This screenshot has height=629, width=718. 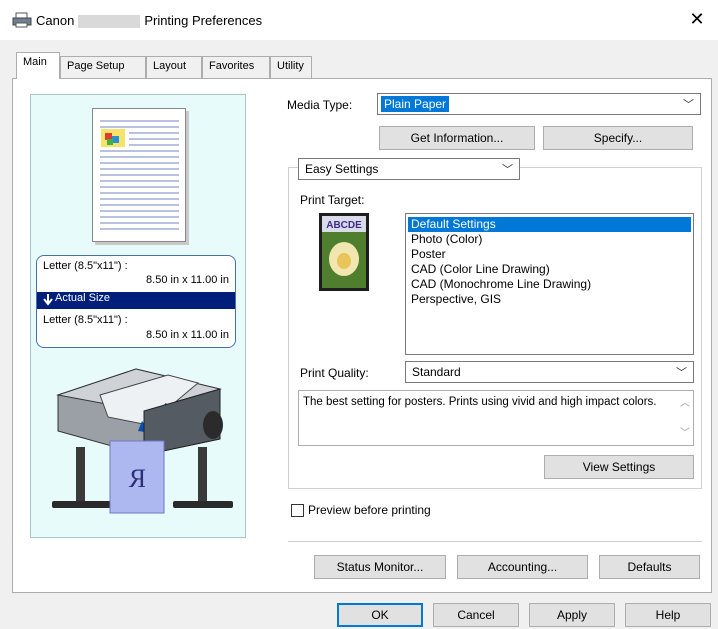 I want to click on roll-holder, so click(x=213, y=425).